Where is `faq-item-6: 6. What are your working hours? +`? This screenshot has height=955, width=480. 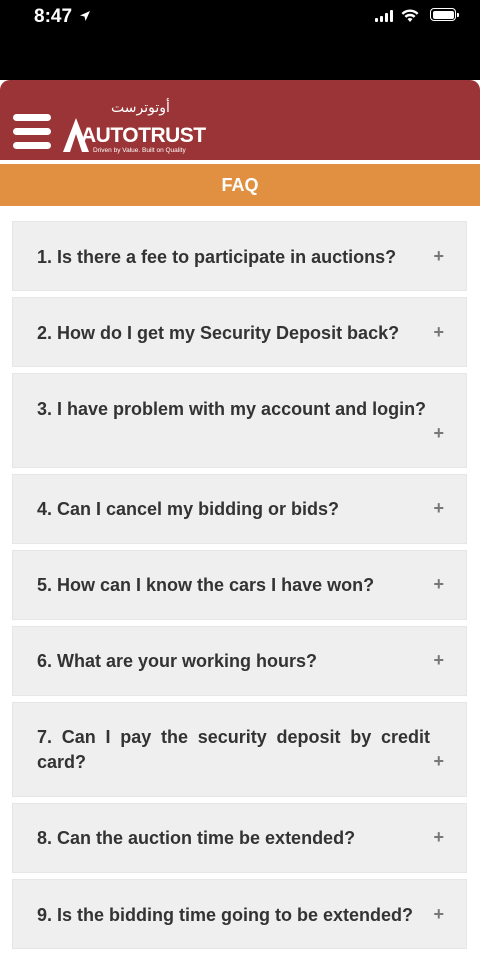
faq-item-6: 6. What are your working hours? + is located at coordinates (239, 661).